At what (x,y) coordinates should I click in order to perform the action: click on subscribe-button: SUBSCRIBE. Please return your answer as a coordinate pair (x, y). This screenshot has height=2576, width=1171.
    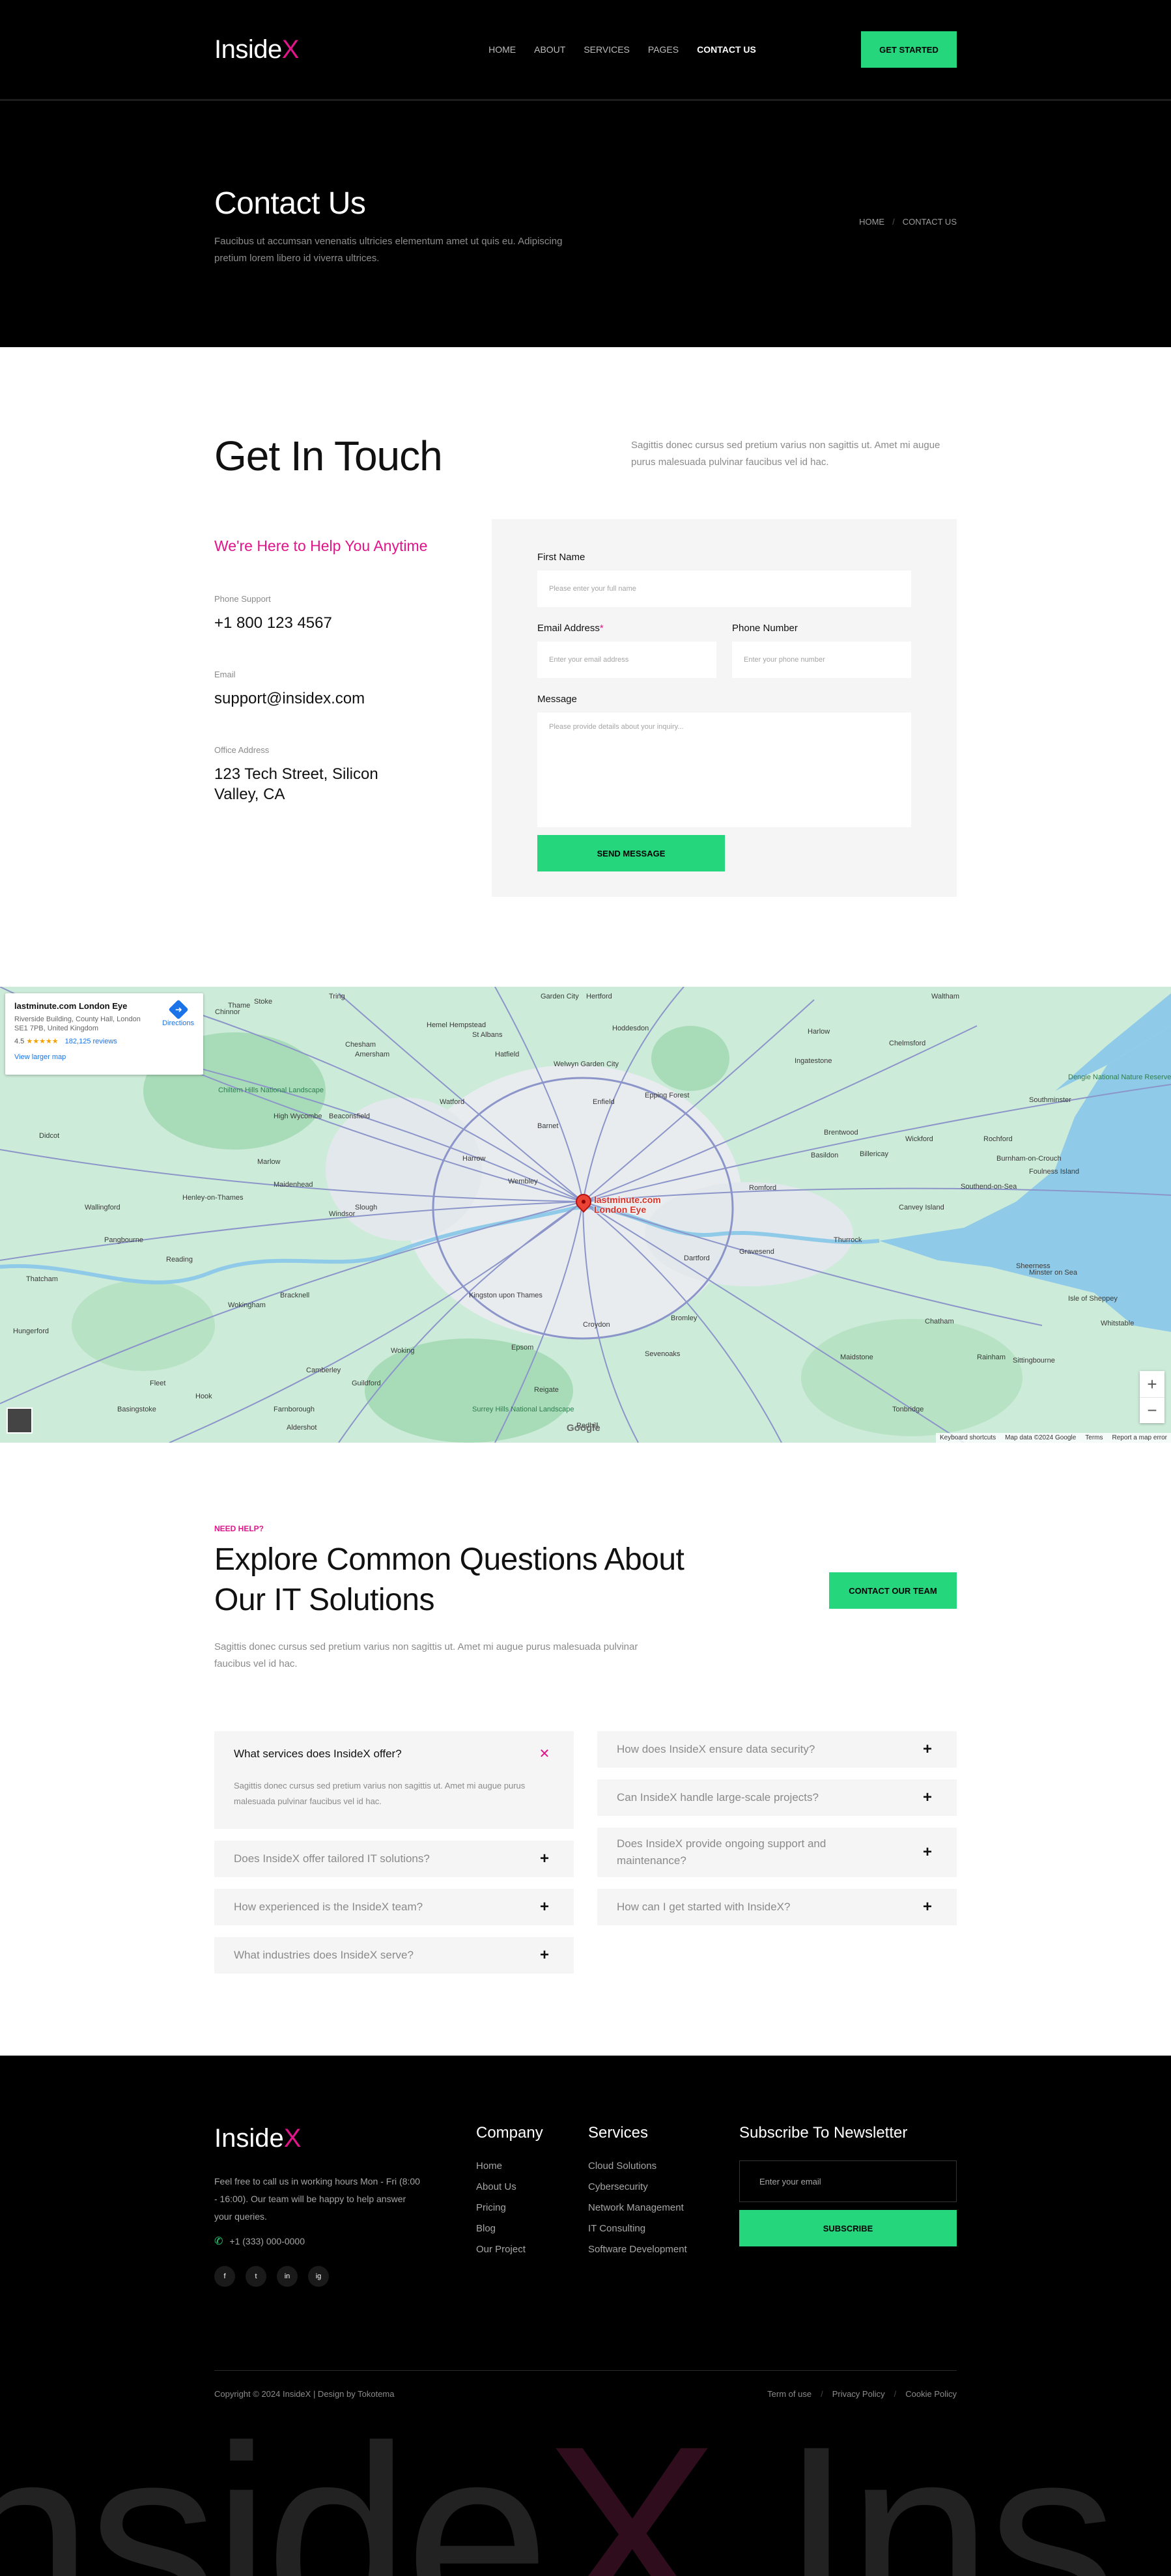
    Looking at the image, I should click on (848, 2228).